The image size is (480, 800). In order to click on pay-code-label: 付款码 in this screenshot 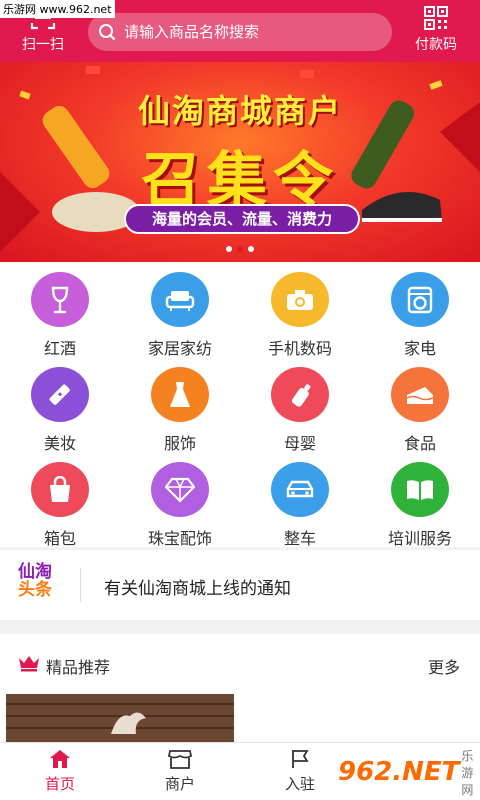, I will do `click(436, 45)`.